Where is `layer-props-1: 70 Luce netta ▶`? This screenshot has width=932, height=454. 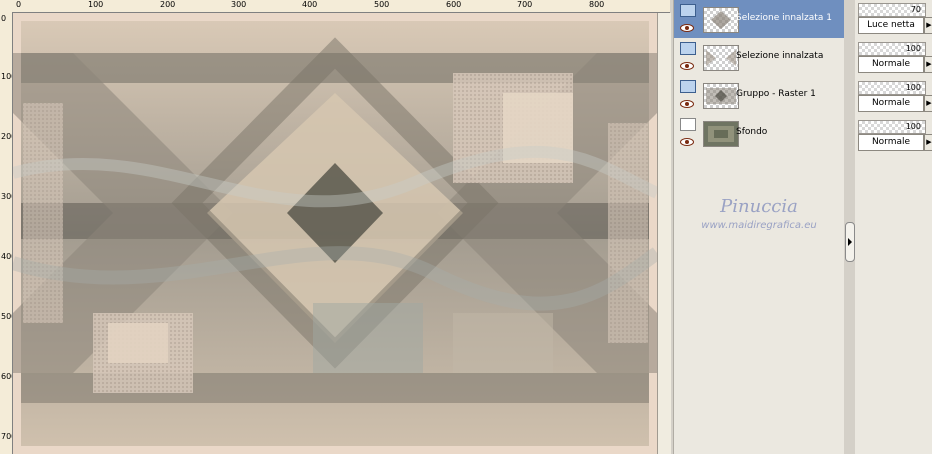
layer-props-1: 70 Luce netta ▶ is located at coordinates (895, 21).